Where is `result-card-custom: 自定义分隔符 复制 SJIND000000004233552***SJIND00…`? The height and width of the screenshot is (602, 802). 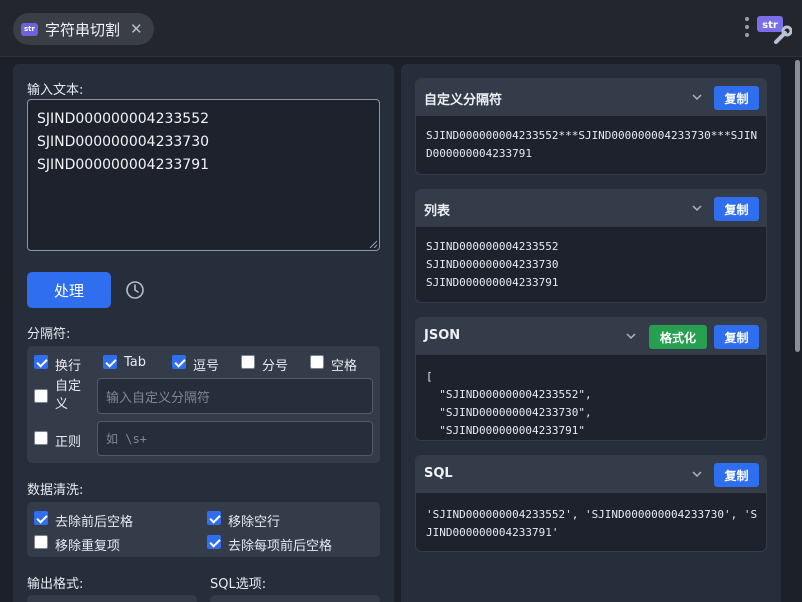
result-card-custom: 自定义分隔符 复制 SJIND000000004233552***SJIND00… is located at coordinates (591, 126).